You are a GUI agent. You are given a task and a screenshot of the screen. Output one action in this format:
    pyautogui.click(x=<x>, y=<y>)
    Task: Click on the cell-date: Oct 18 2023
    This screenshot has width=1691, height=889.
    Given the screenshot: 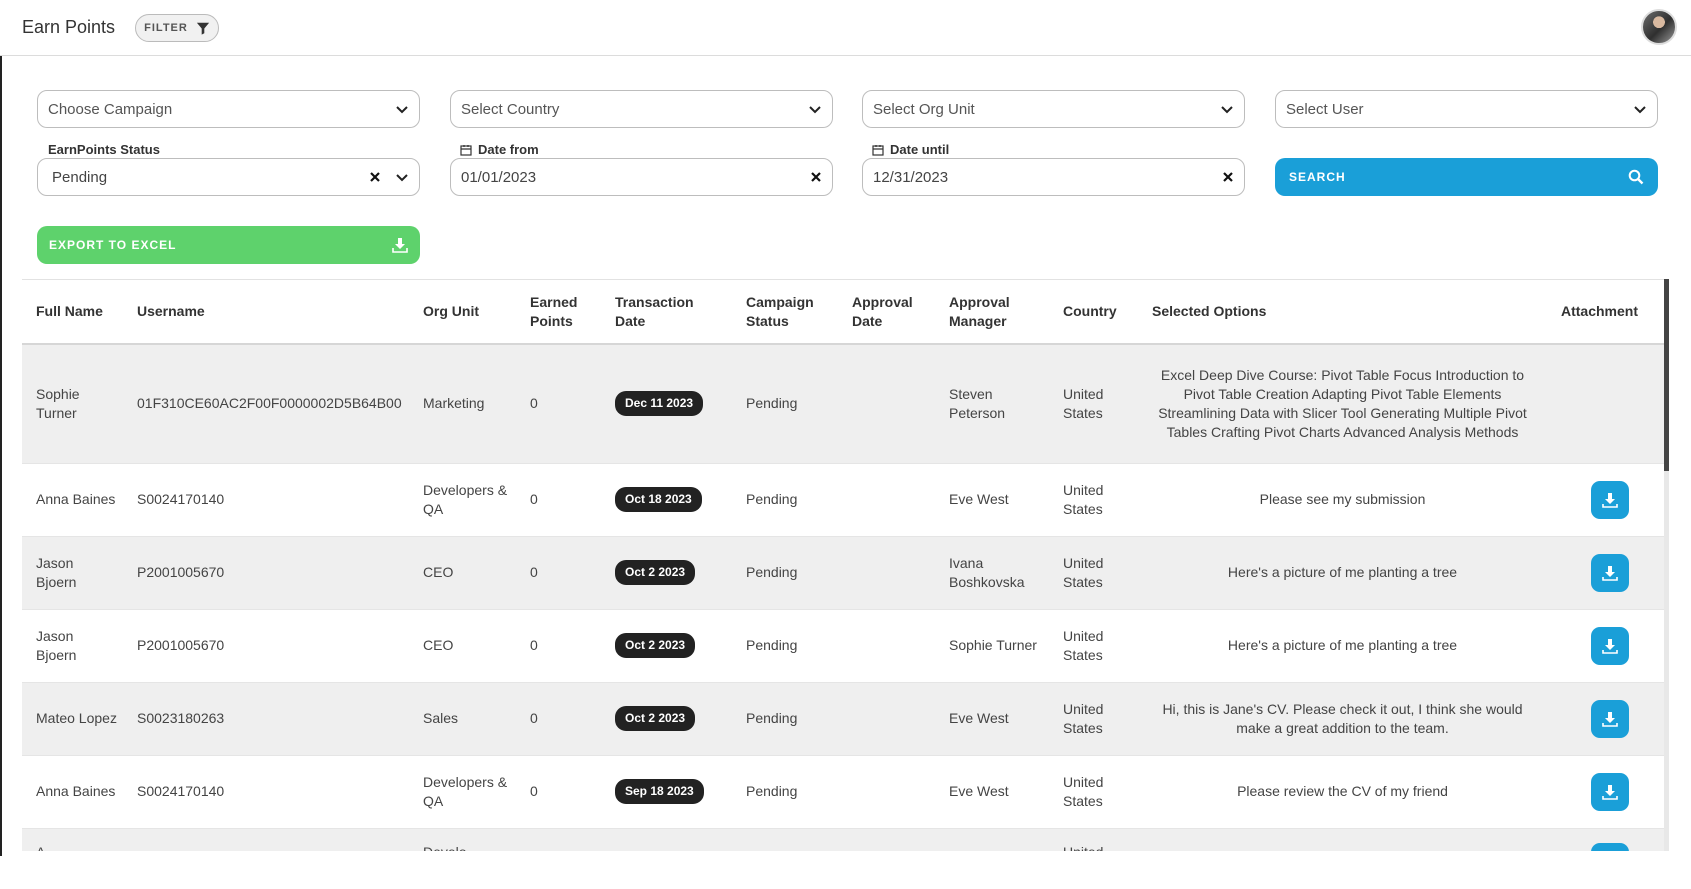 What is the action you would take?
    pyautogui.click(x=666, y=500)
    